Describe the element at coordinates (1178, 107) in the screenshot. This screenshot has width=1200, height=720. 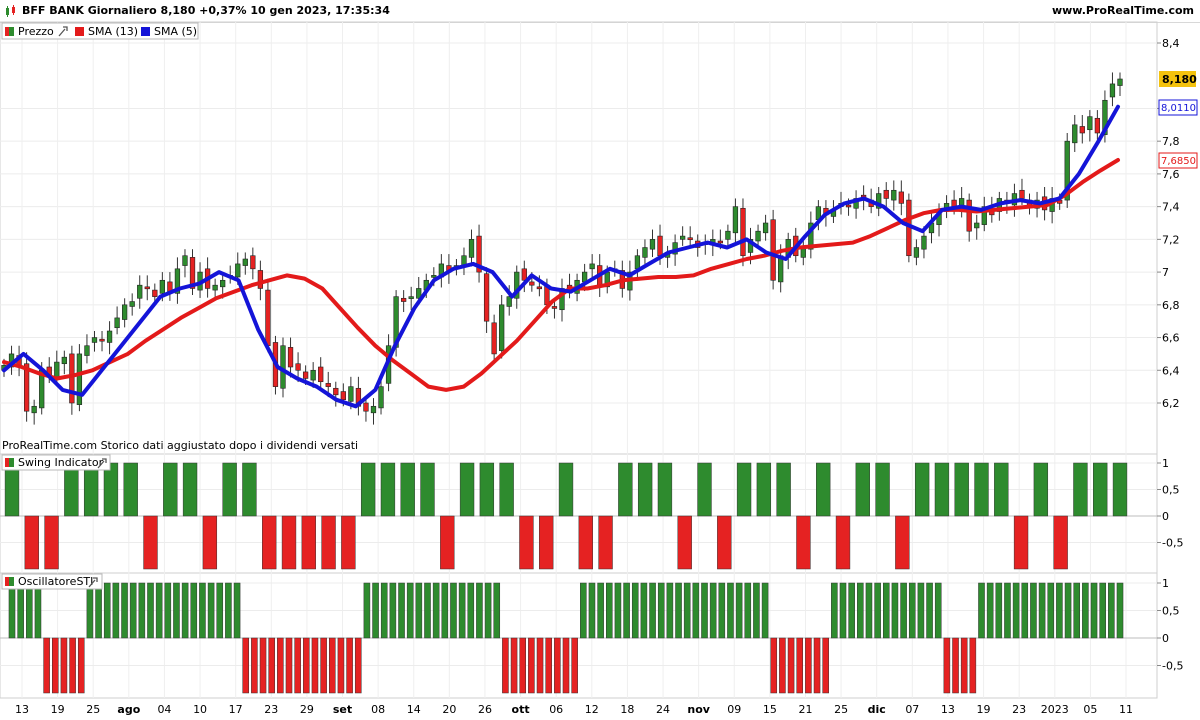
I see `sma5-value-label: 8,0110` at that location.